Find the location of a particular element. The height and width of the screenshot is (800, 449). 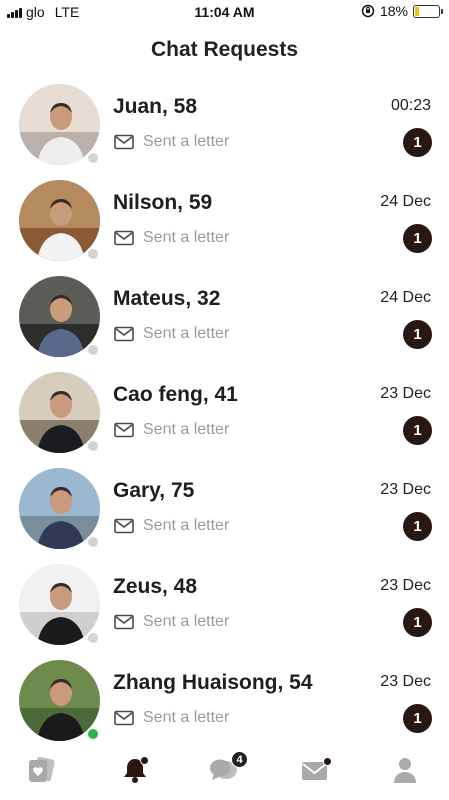

status-right: 18% is located at coordinates (402, 11).